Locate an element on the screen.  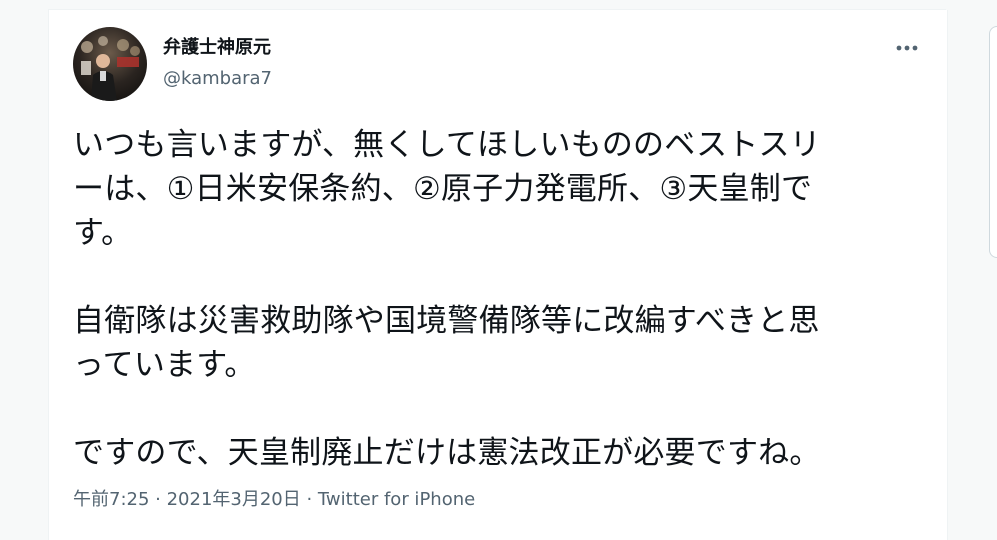
tweet-timestamp: 午前7:25 · 2021年3月20日 · Twitter for iPhone is located at coordinates (274, 500).